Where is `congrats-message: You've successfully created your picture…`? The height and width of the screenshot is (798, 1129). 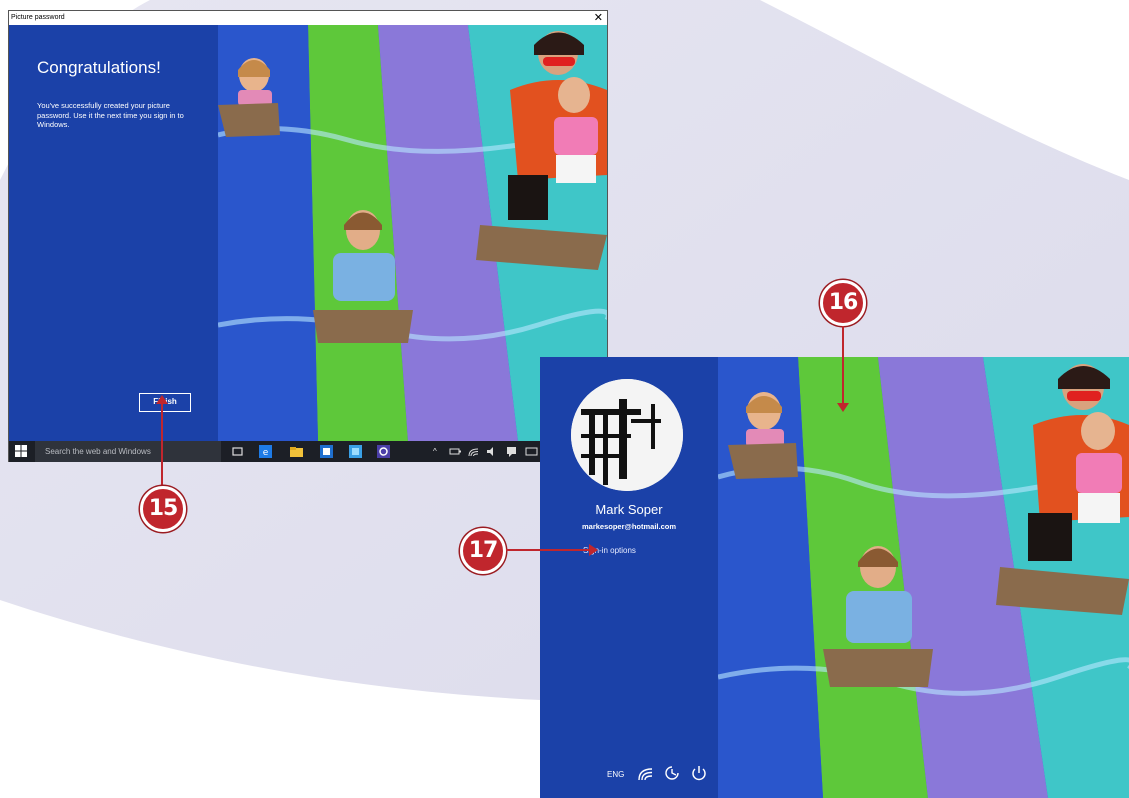 congrats-message: You've successfully created your picture… is located at coordinates (110, 115).